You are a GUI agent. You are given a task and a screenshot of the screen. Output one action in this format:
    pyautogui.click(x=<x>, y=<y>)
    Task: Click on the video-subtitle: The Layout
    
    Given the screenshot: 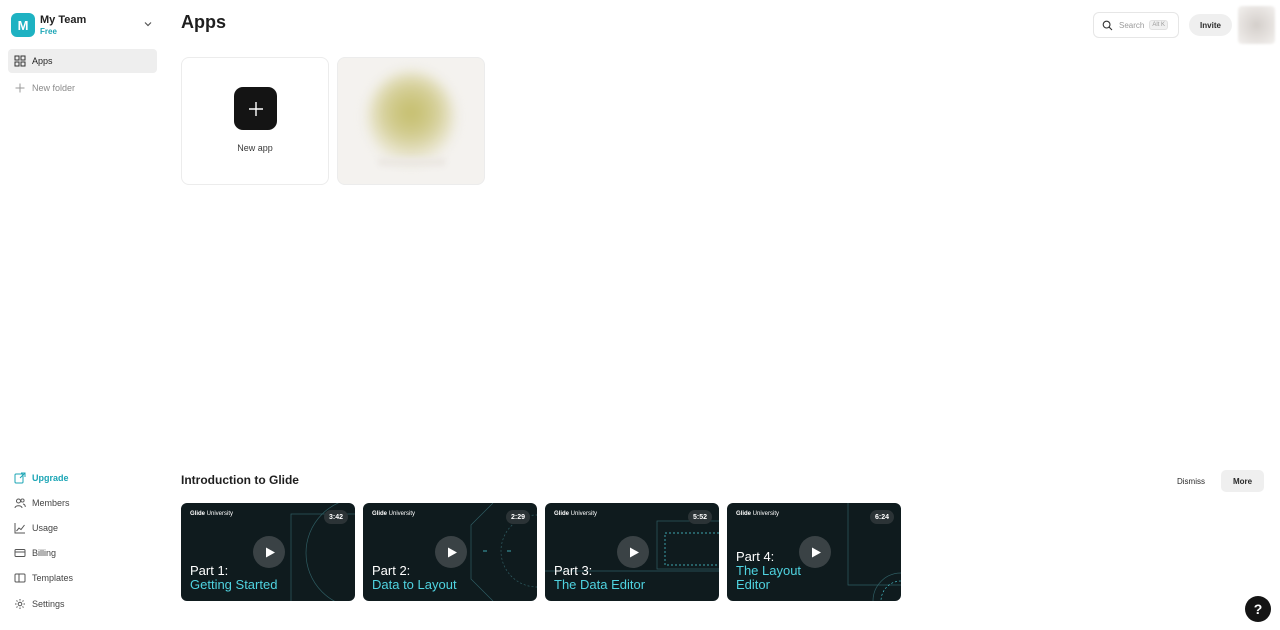 What is the action you would take?
    pyautogui.click(x=769, y=570)
    